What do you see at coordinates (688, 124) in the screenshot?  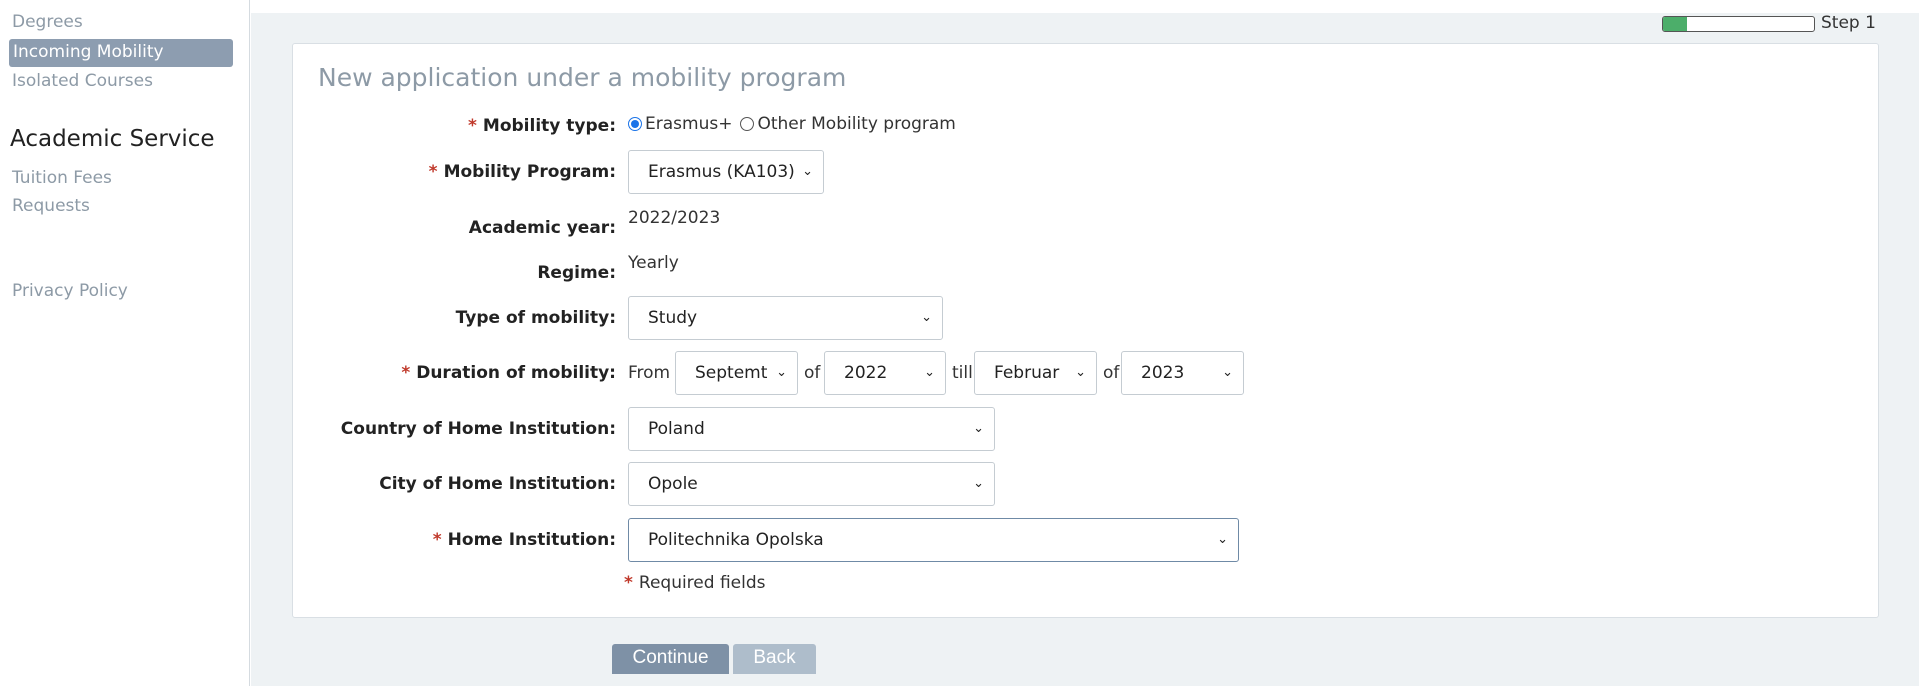 I see `radio-erasmus-plus-label: Erasmus+` at bounding box center [688, 124].